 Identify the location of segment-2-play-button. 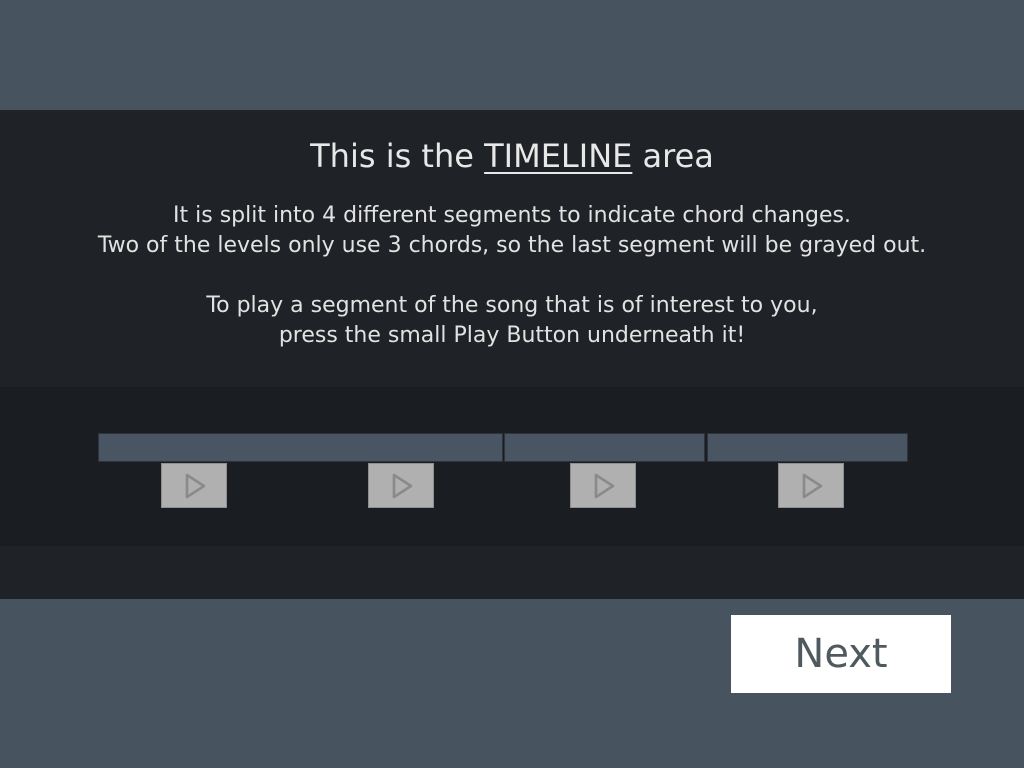
(401, 485).